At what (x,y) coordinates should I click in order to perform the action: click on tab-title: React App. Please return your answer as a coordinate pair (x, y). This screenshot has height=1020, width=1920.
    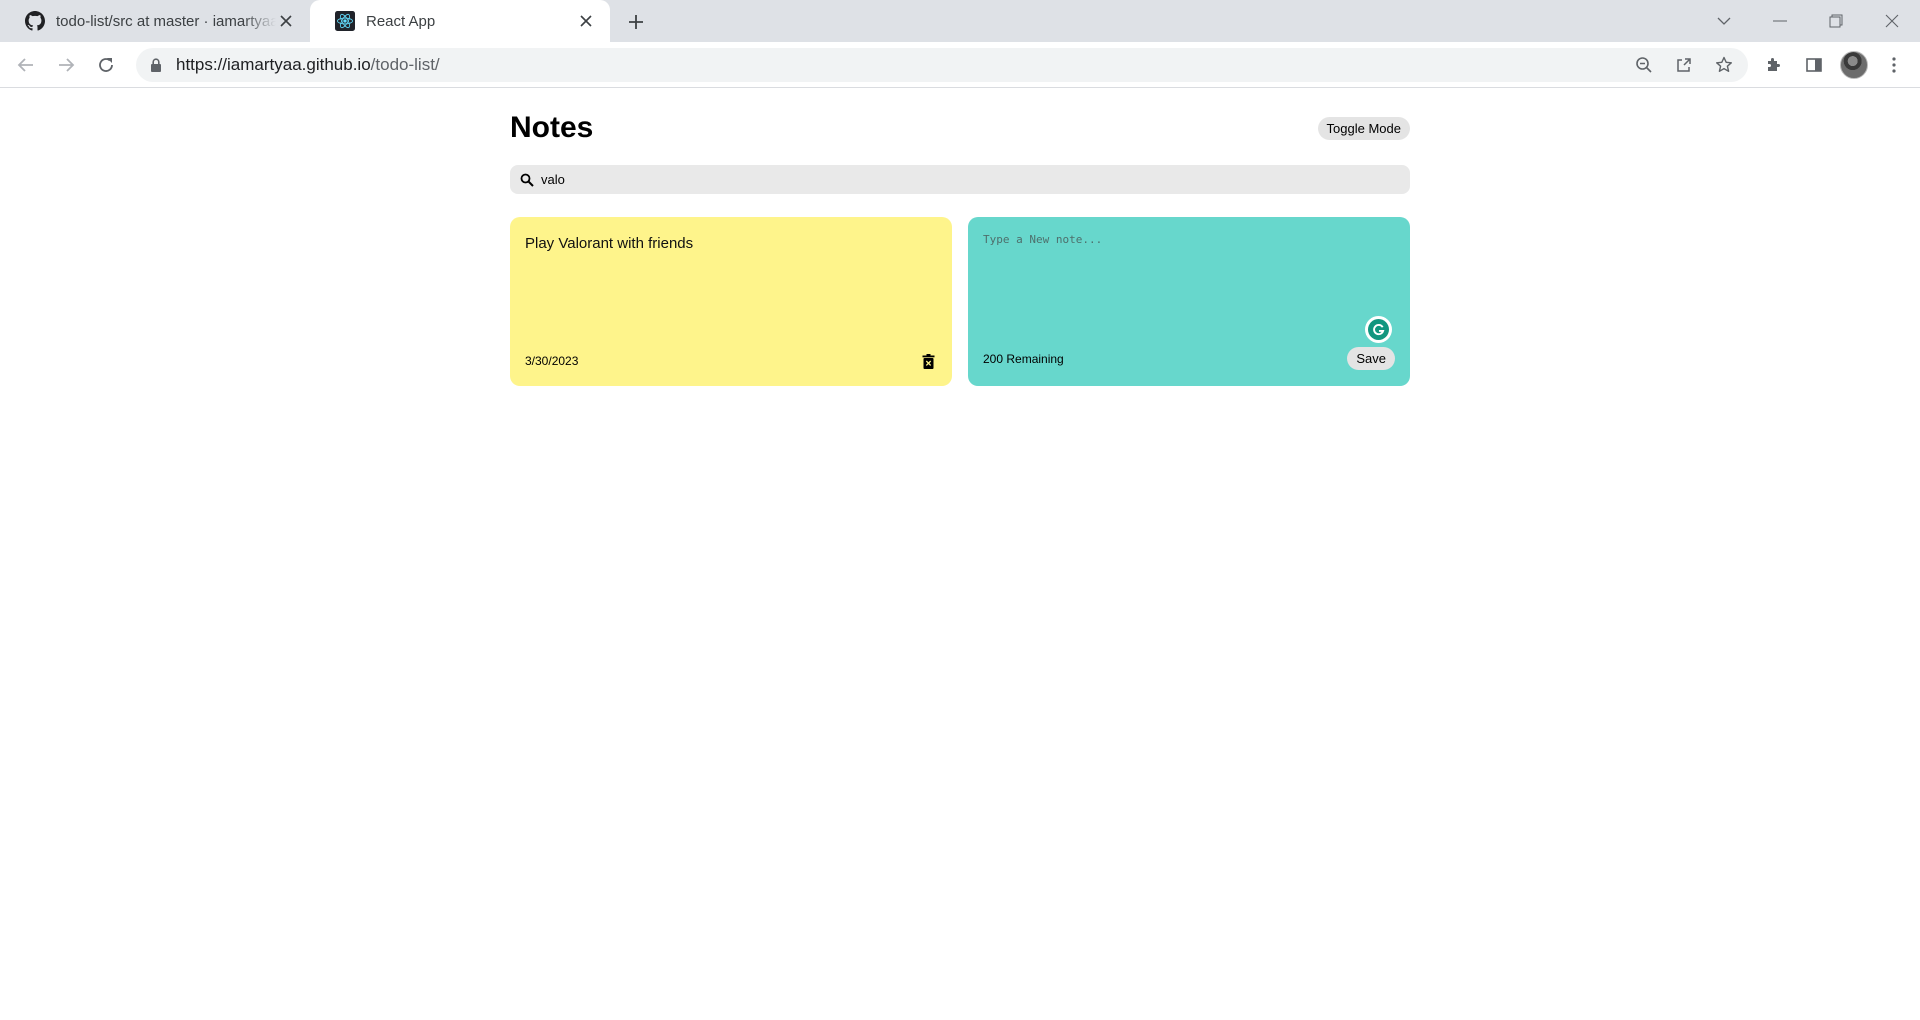
    Looking at the image, I should click on (401, 21).